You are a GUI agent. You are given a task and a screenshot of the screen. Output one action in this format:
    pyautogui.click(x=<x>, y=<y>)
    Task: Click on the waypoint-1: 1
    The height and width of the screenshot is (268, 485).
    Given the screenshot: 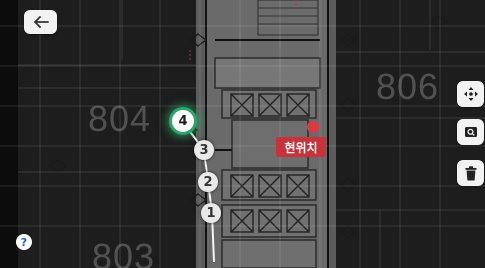 What is the action you would take?
    pyautogui.click(x=211, y=213)
    